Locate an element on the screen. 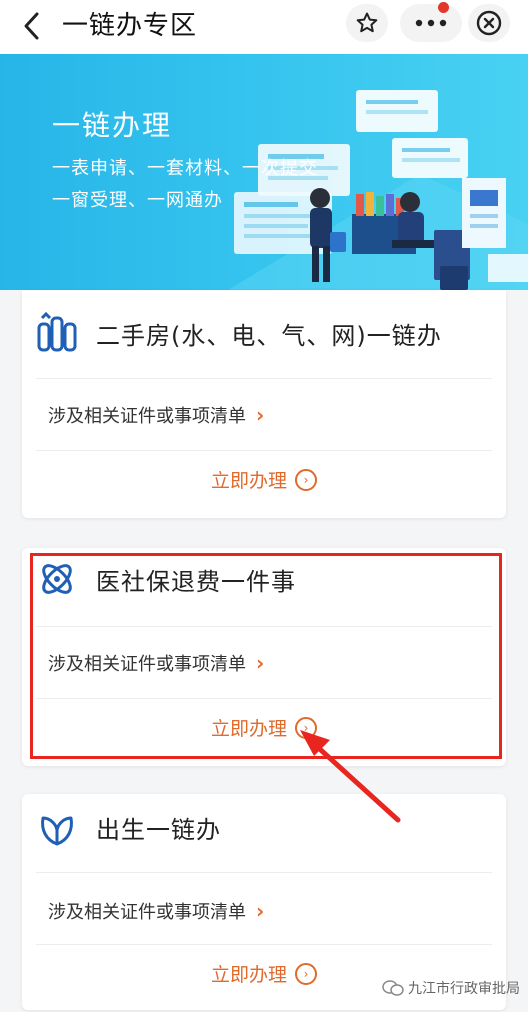 This screenshot has width=528, height=1012. more-icon is located at coordinates (431, 23).